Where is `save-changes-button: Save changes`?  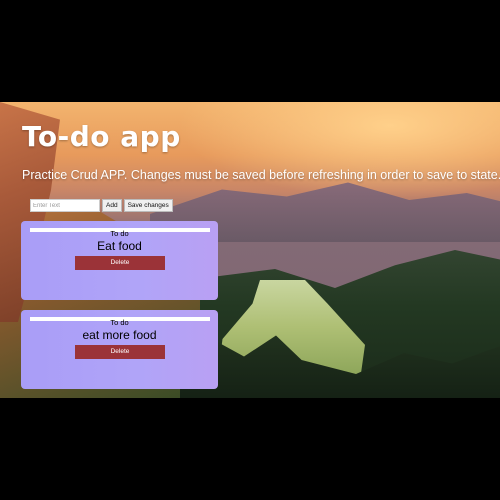 save-changes-button: Save changes is located at coordinates (148, 205).